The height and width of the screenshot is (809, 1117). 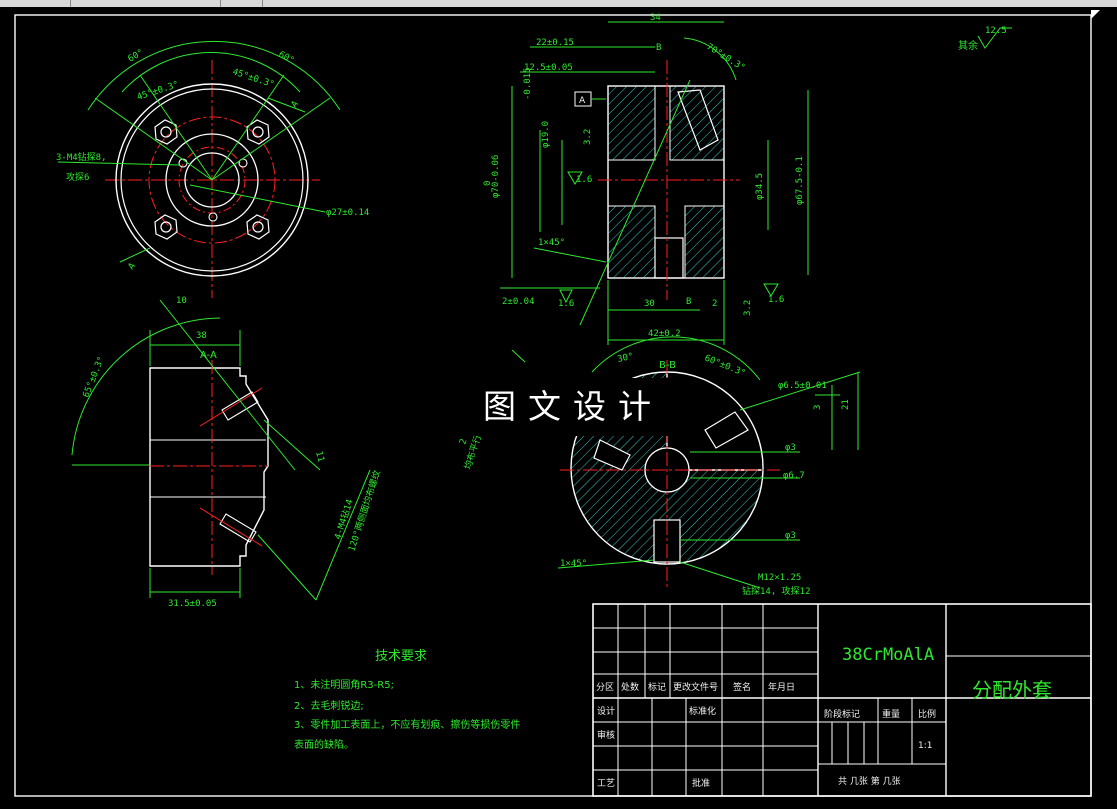 I want to click on header-change-doc: 更改文件号, so click(x=695, y=687).